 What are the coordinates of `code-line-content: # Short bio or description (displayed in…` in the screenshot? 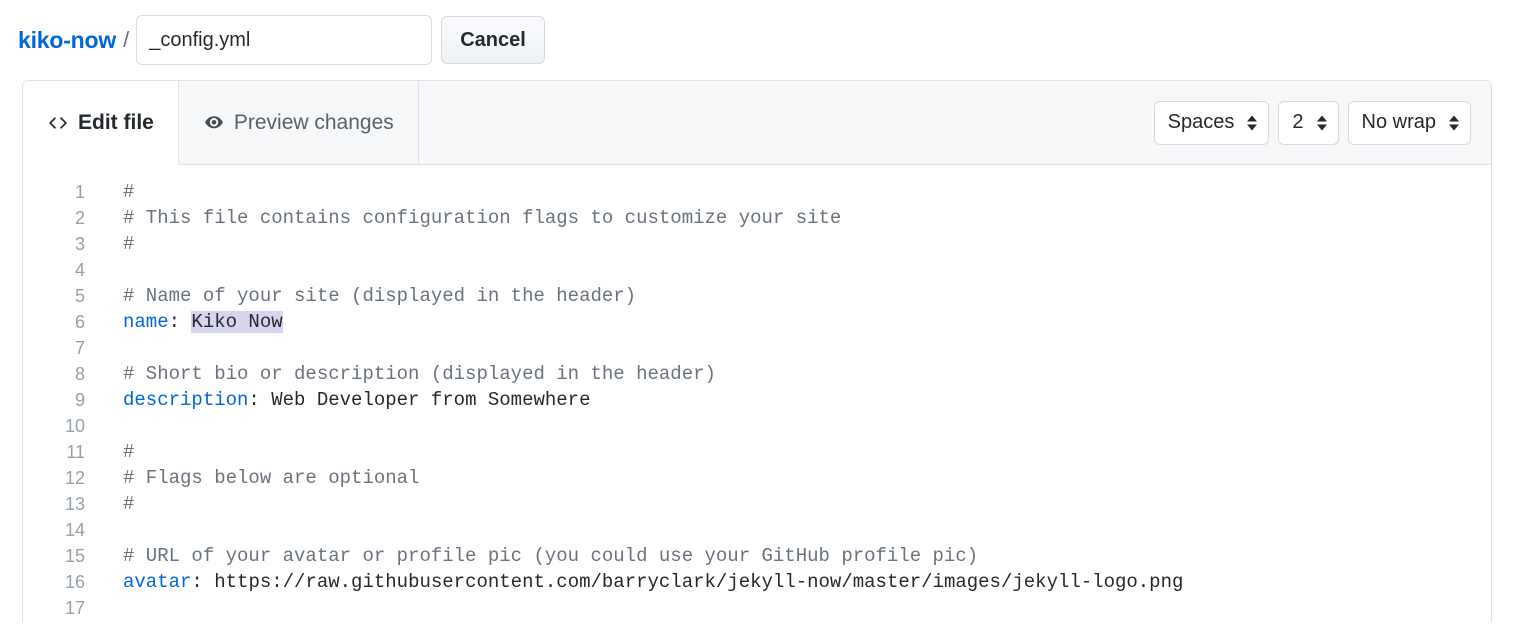 It's located at (400, 374).